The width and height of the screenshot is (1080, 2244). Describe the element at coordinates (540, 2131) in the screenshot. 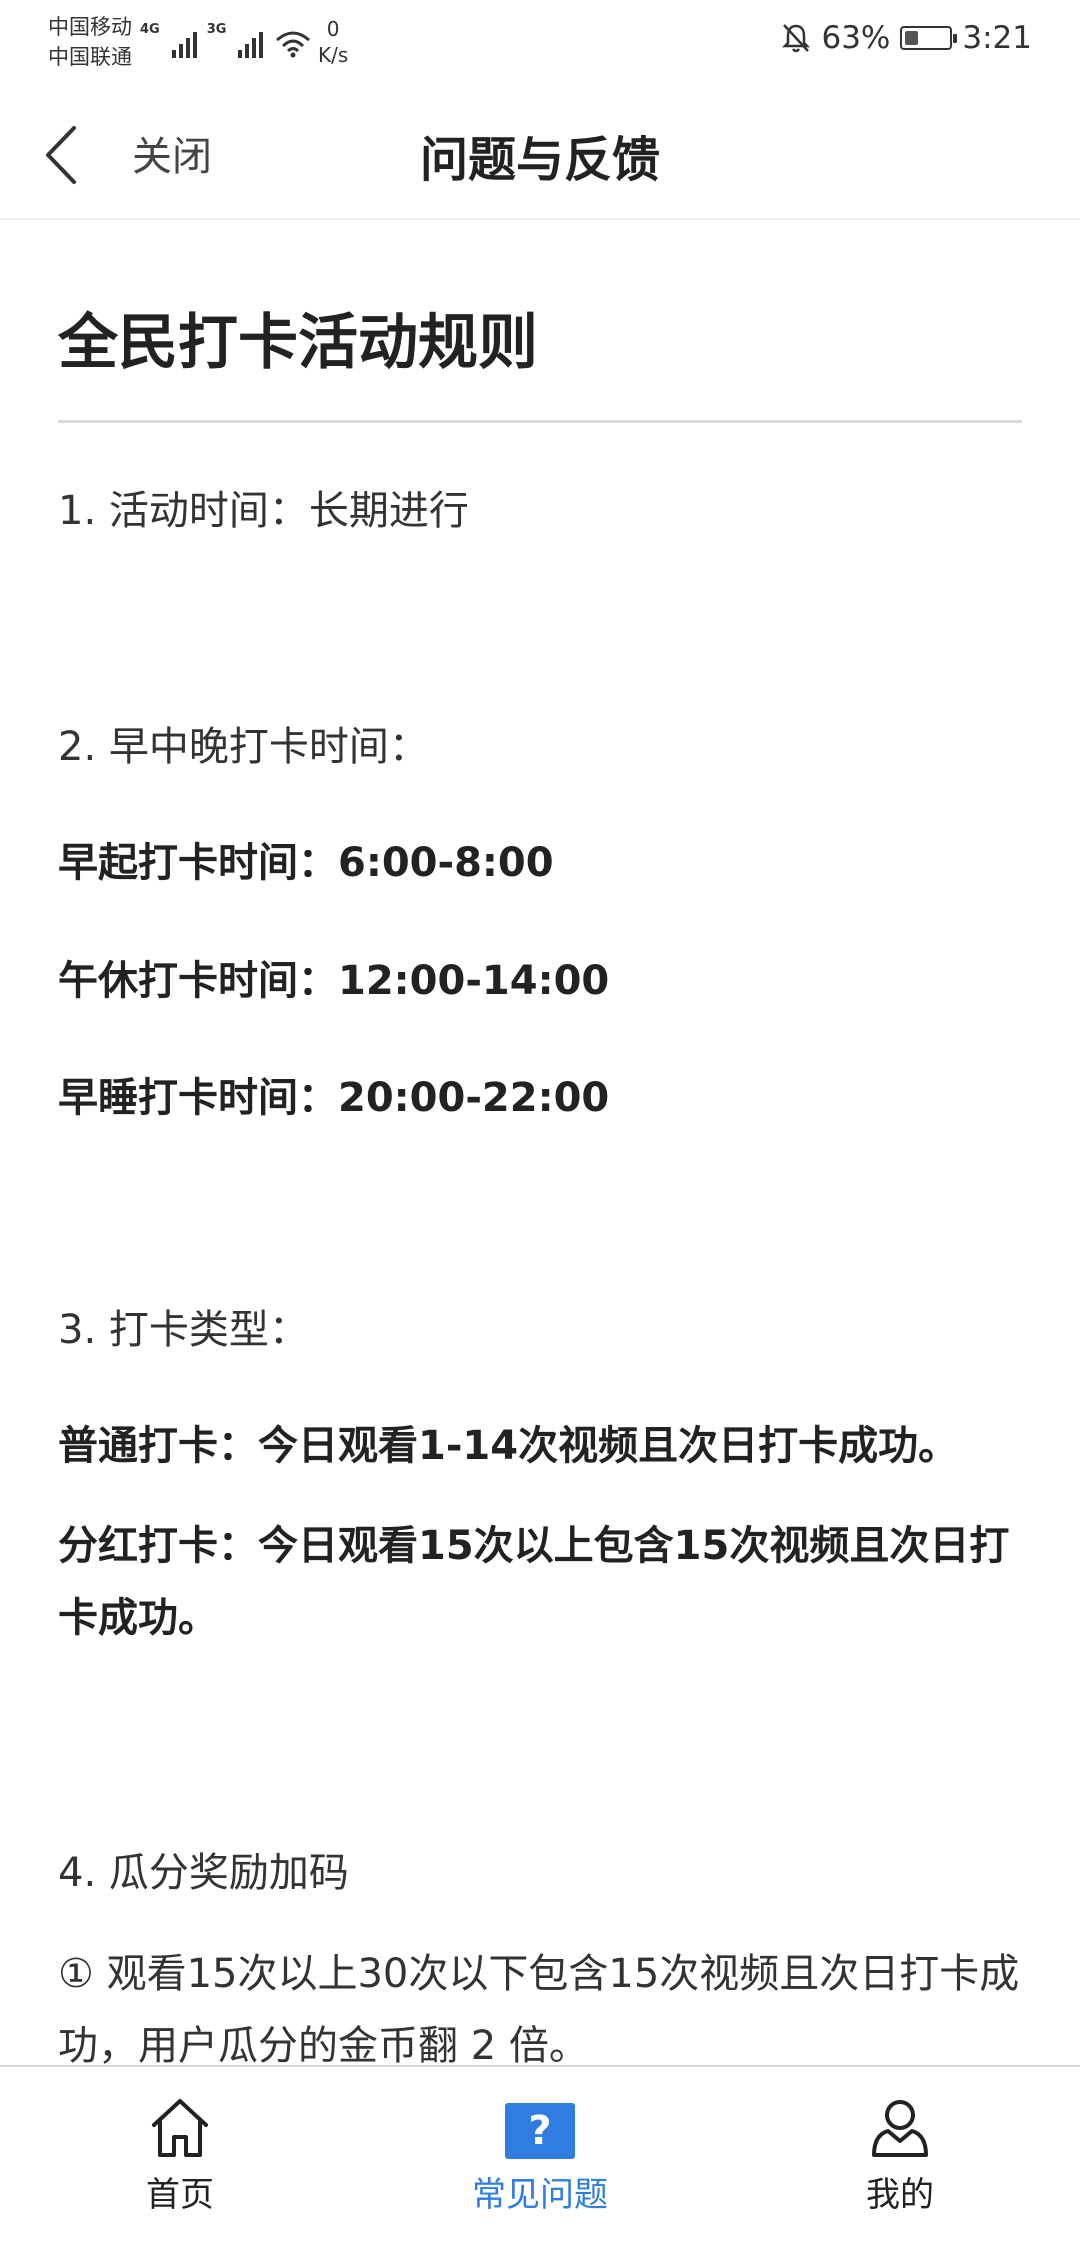

I see `question-icon: ?` at that location.